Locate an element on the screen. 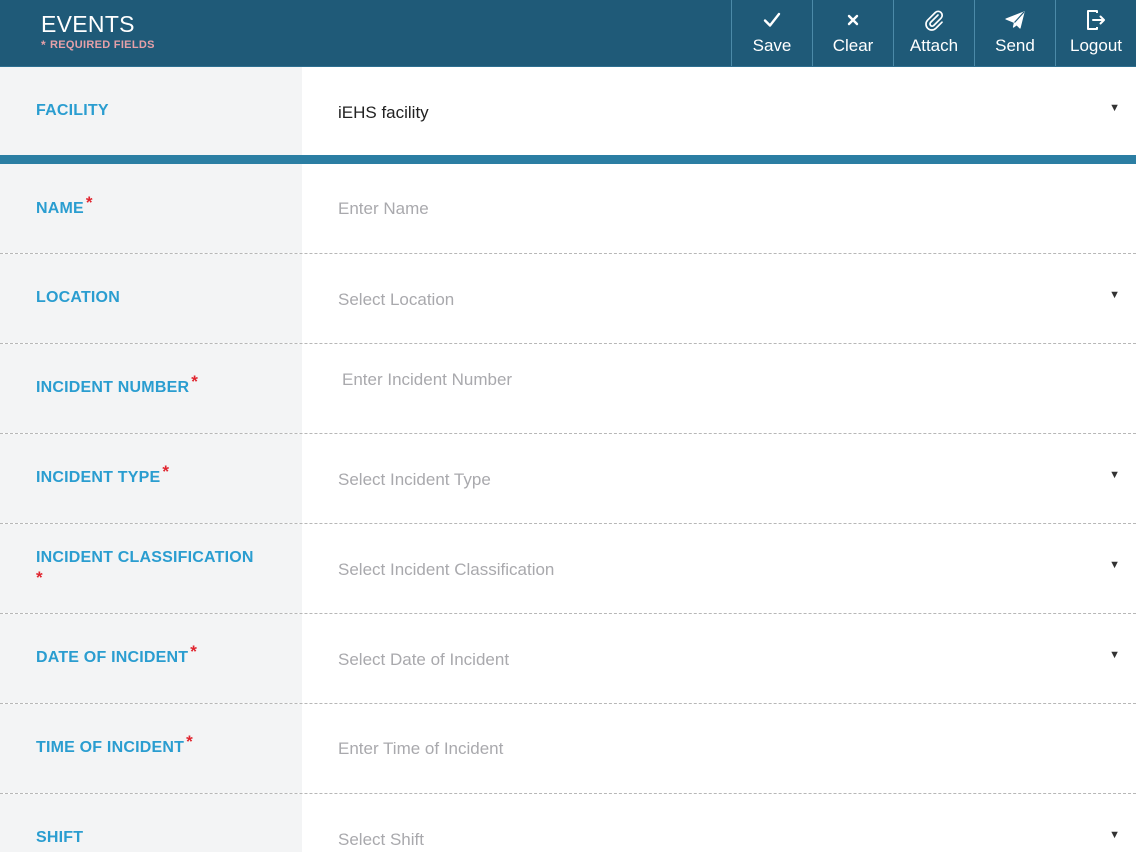 This screenshot has width=1136, height=852. name-label-text: NAME is located at coordinates (60, 208).